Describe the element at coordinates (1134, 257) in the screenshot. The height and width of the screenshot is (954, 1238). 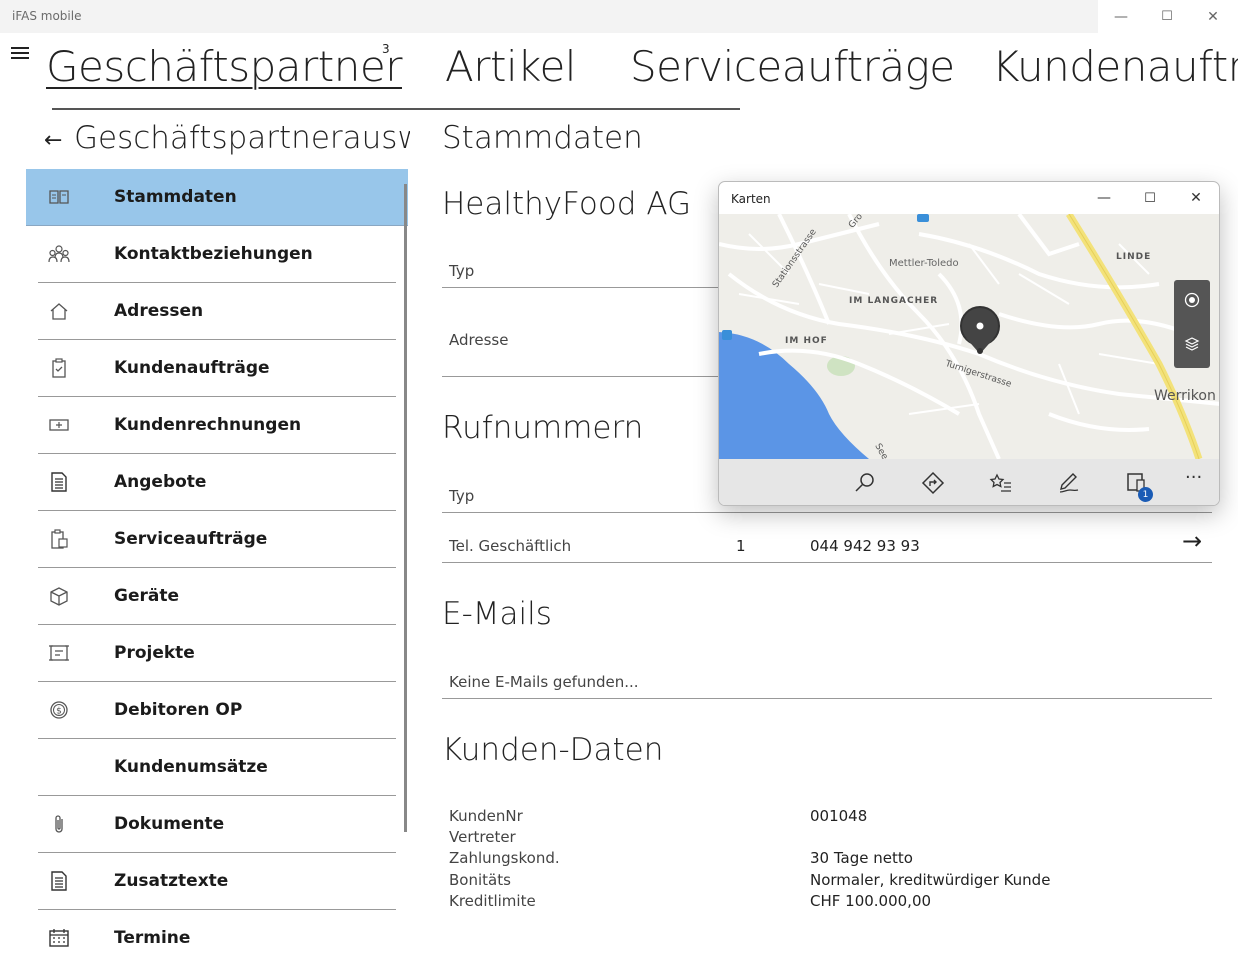
I see `map-label-linde: LINDE` at that location.